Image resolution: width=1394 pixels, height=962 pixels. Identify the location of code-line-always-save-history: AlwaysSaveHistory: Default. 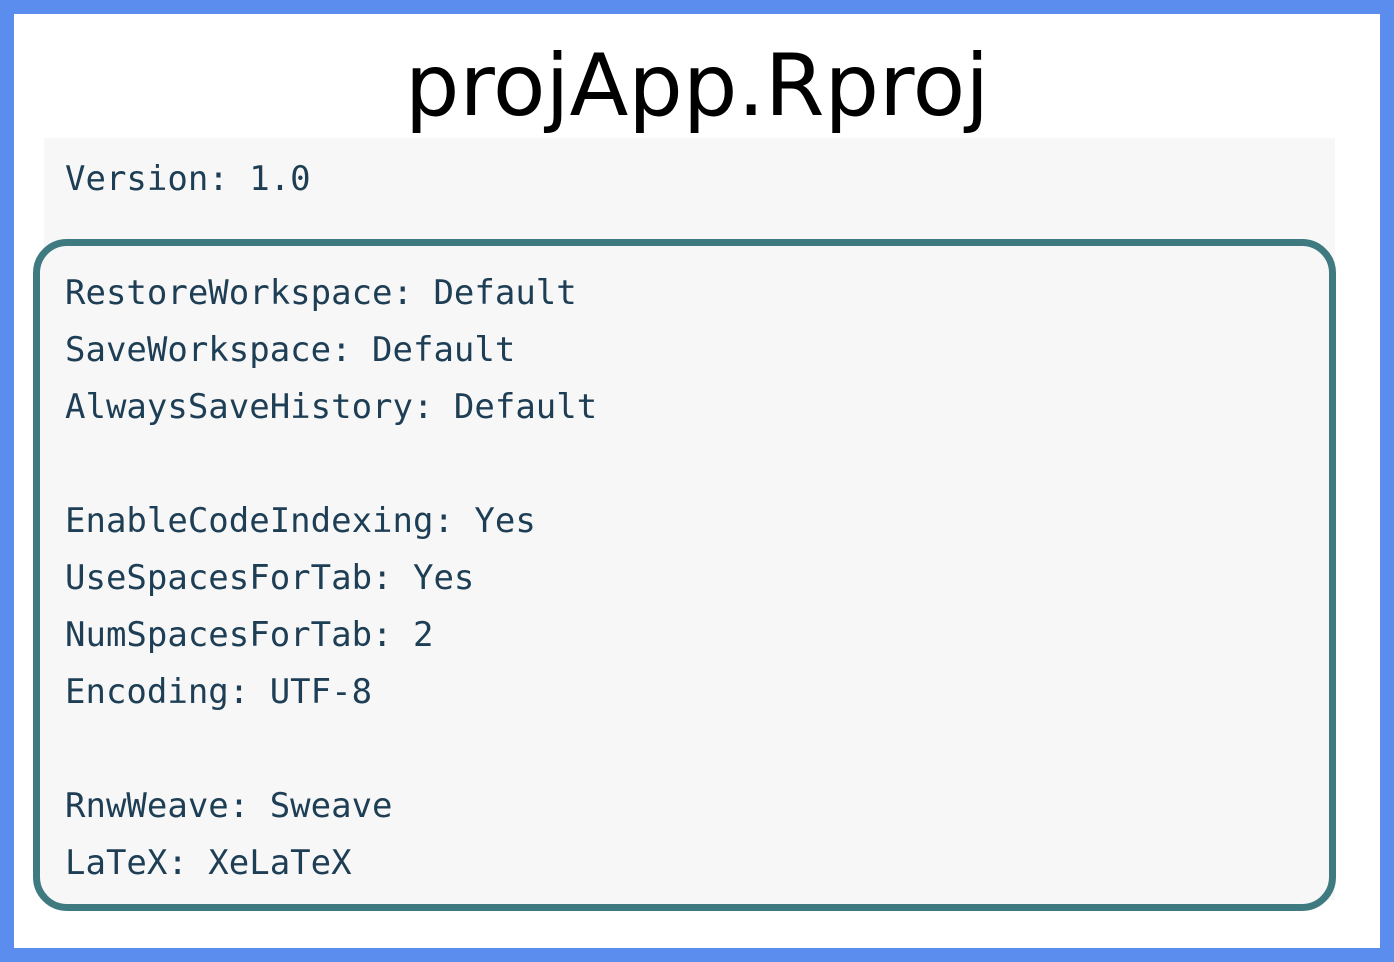
(331, 407).